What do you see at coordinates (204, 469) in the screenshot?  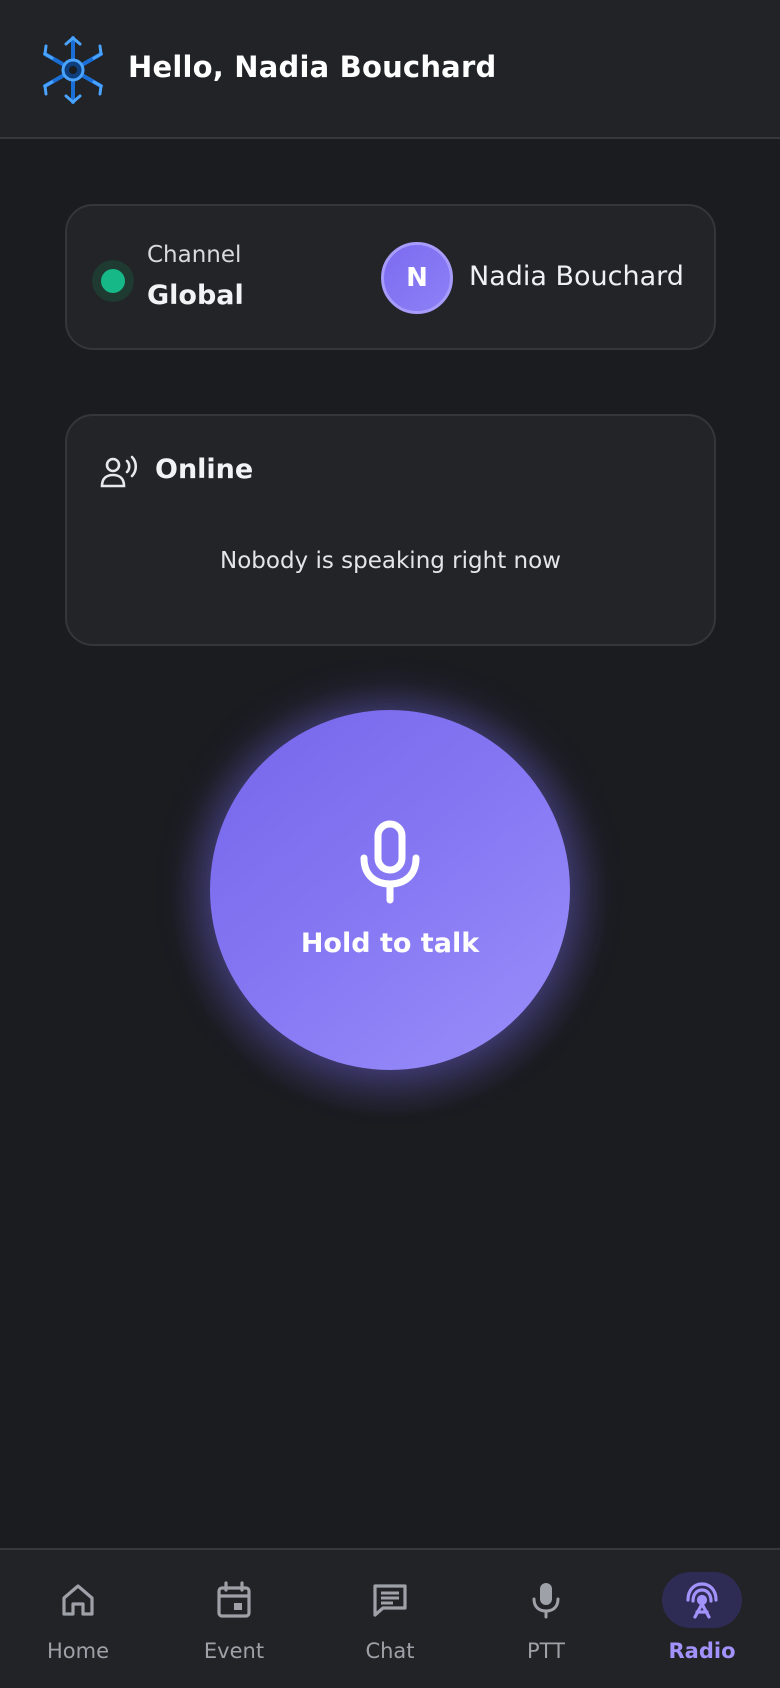 I see `online-title: Online` at bounding box center [204, 469].